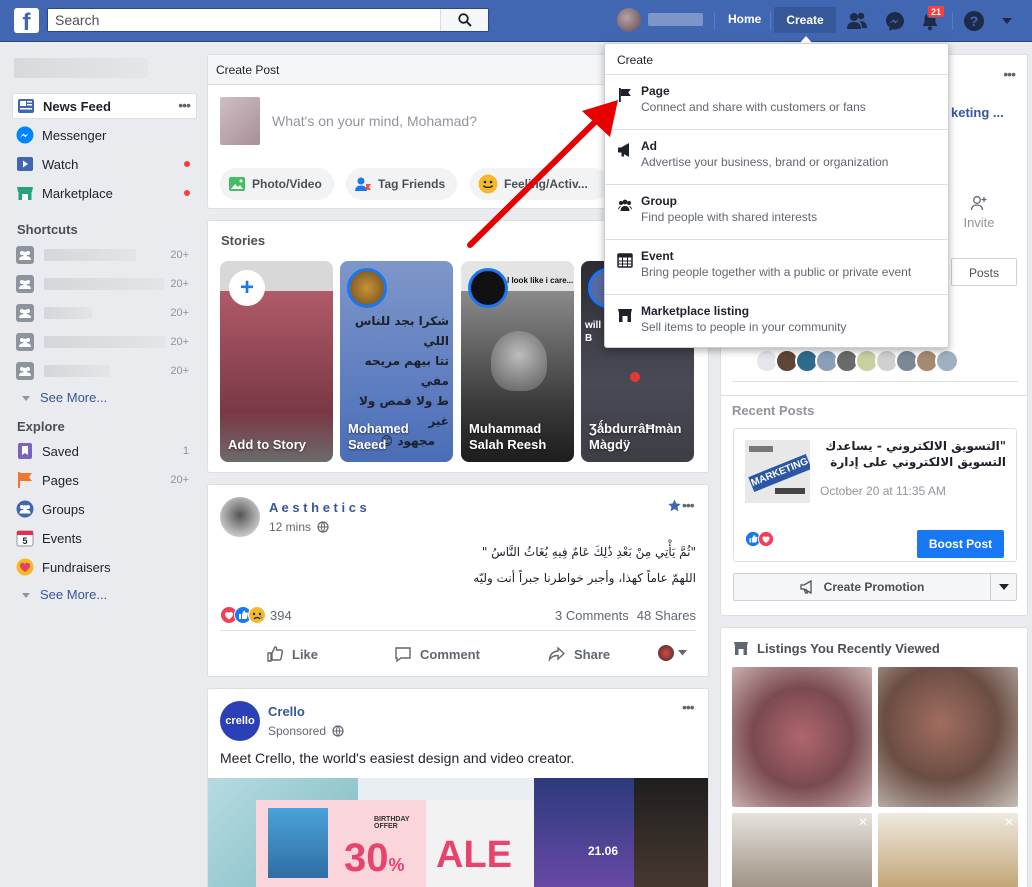 Image resolution: width=1032 pixels, height=887 pixels. I want to click on home-link: Home, so click(744, 19).